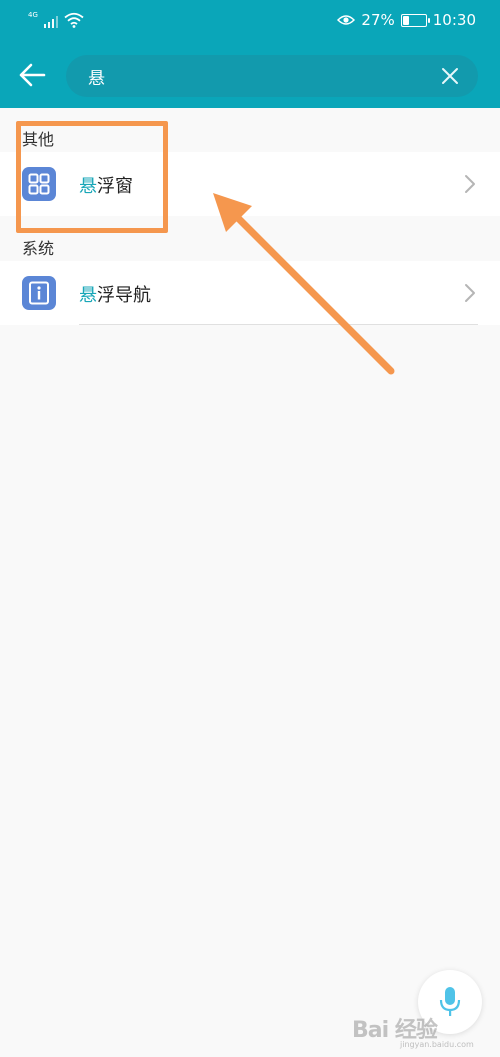 The image size is (500, 1057). What do you see at coordinates (39, 184) in the screenshot?
I see `grid-icon` at bounding box center [39, 184].